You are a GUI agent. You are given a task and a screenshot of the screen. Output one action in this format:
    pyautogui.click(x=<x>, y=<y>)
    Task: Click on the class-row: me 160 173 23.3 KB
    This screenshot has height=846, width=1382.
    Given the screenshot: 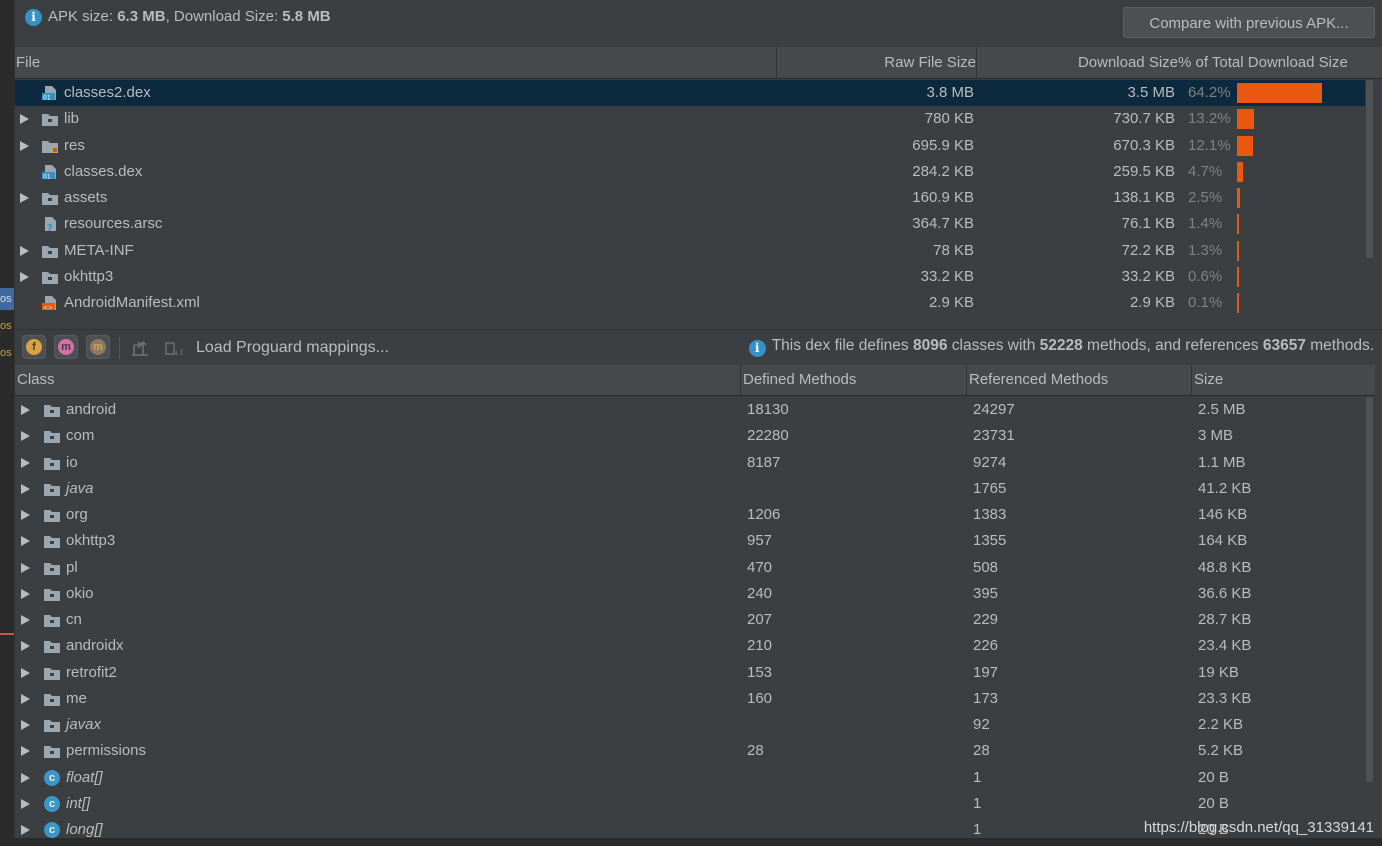 What is the action you would take?
    pyautogui.click(x=690, y=699)
    